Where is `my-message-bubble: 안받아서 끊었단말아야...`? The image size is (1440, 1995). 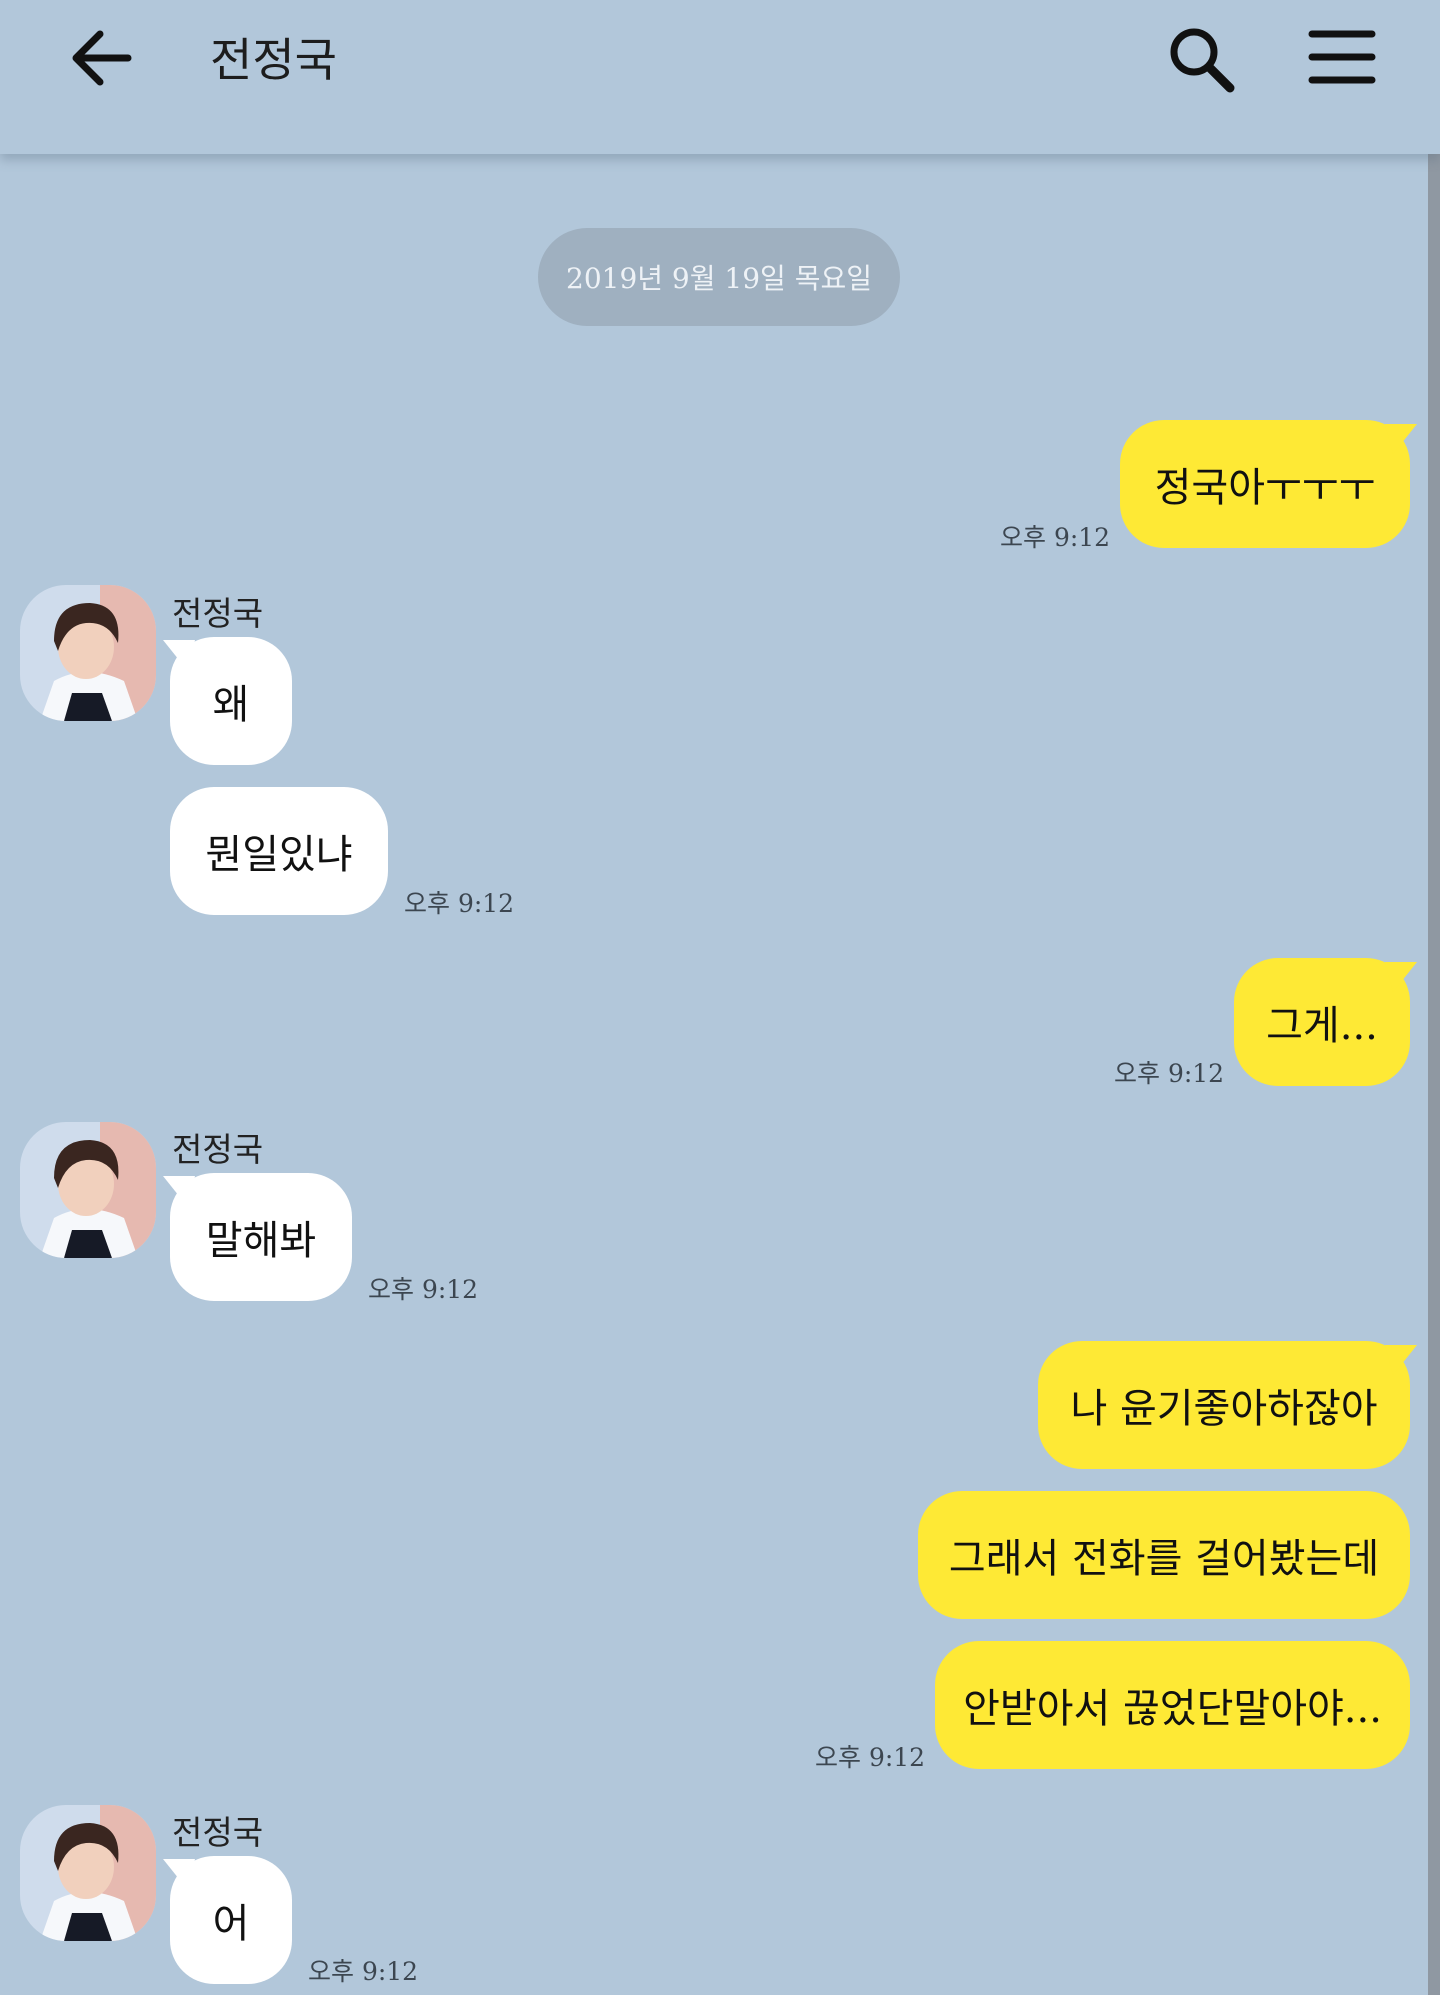 my-message-bubble: 안받아서 끊었단말아야... is located at coordinates (1172, 1705).